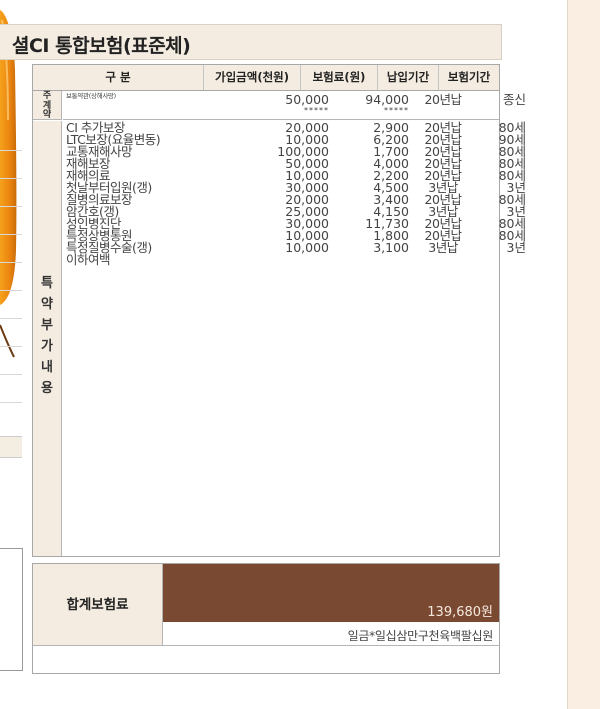  I want to click on main-contract-payment-period: 20년납, so click(443, 99).